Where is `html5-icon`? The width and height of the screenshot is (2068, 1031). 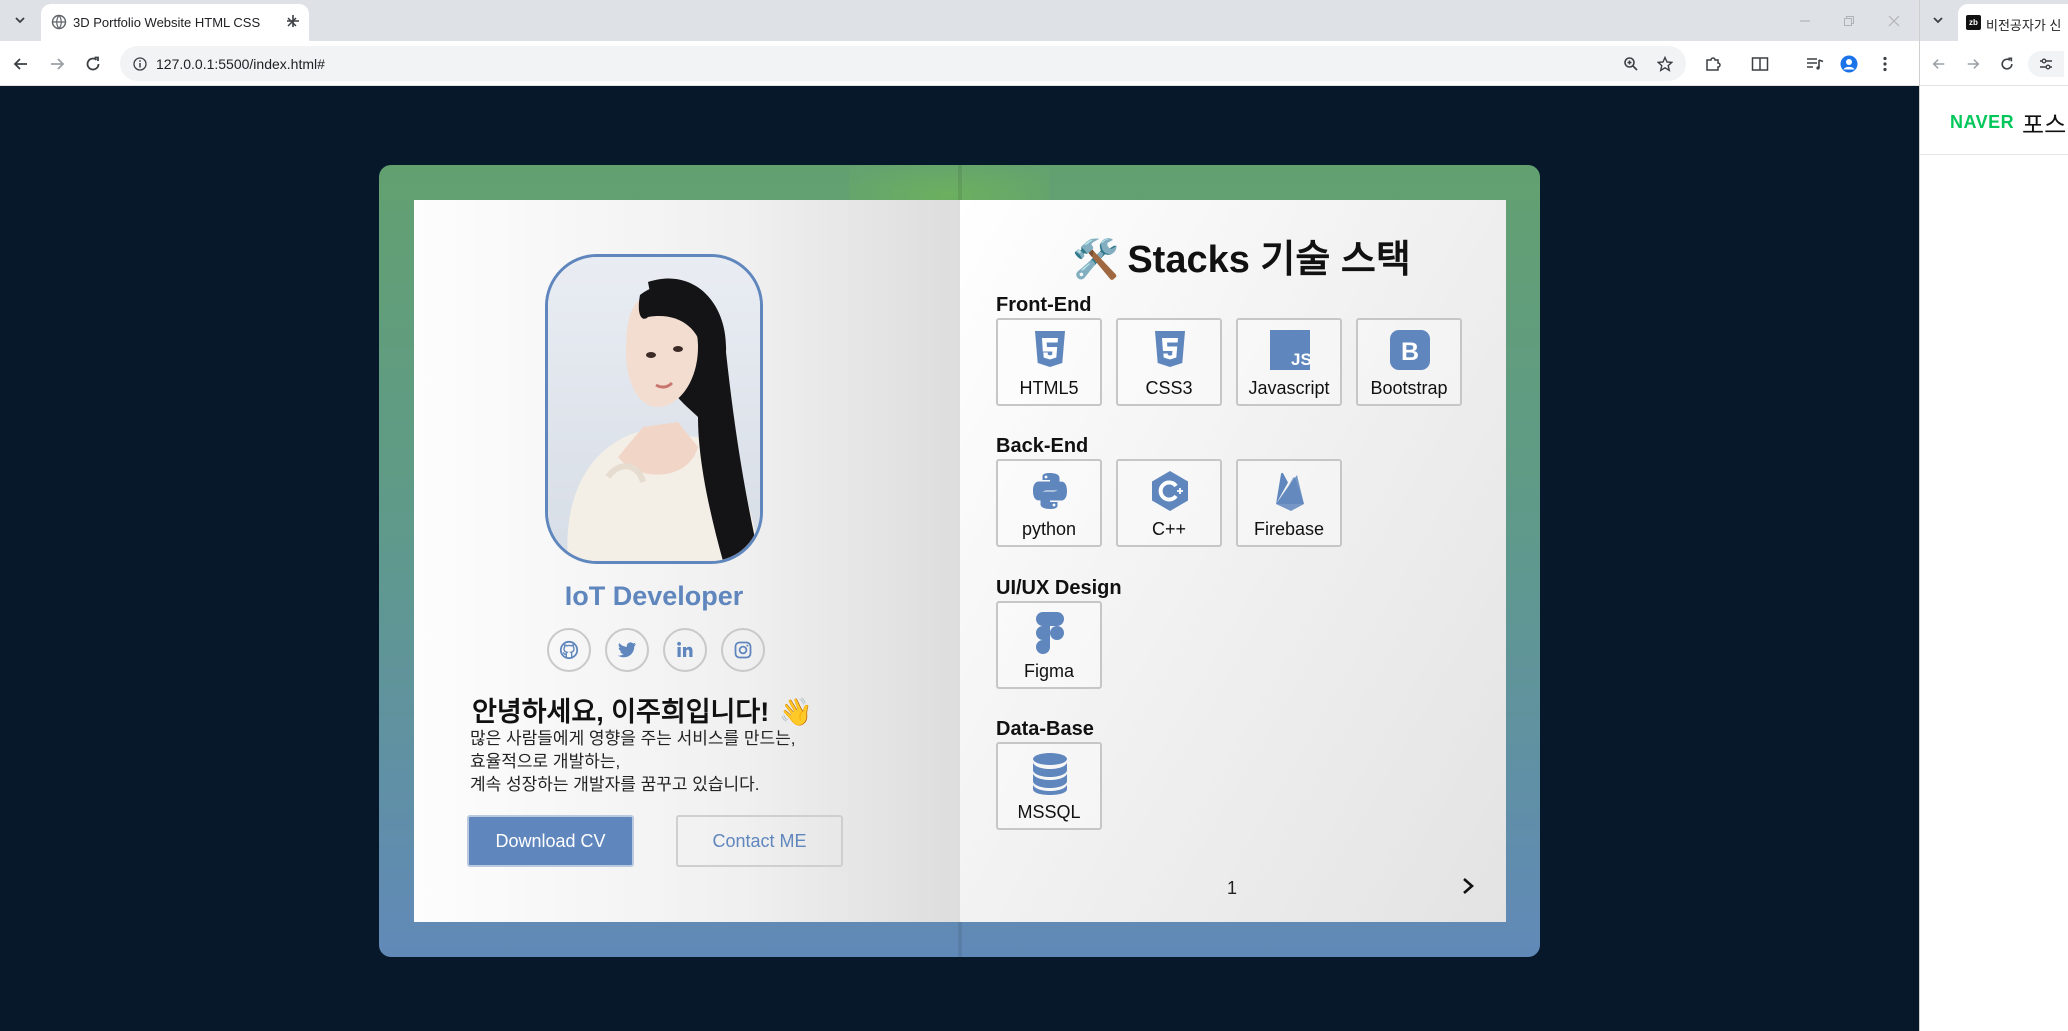 html5-icon is located at coordinates (1050, 350).